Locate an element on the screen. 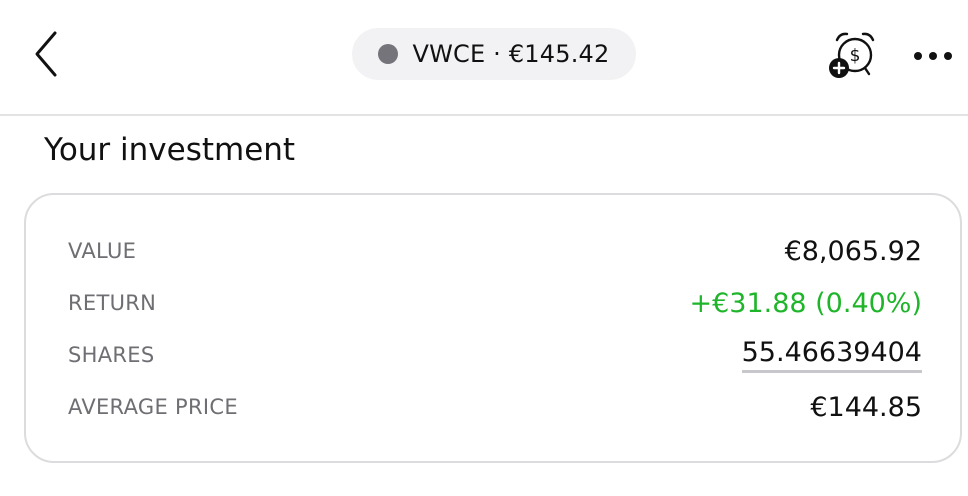 This screenshot has height=496, width=968. investment-row-label: AVERAGE PRICE is located at coordinates (153, 407).